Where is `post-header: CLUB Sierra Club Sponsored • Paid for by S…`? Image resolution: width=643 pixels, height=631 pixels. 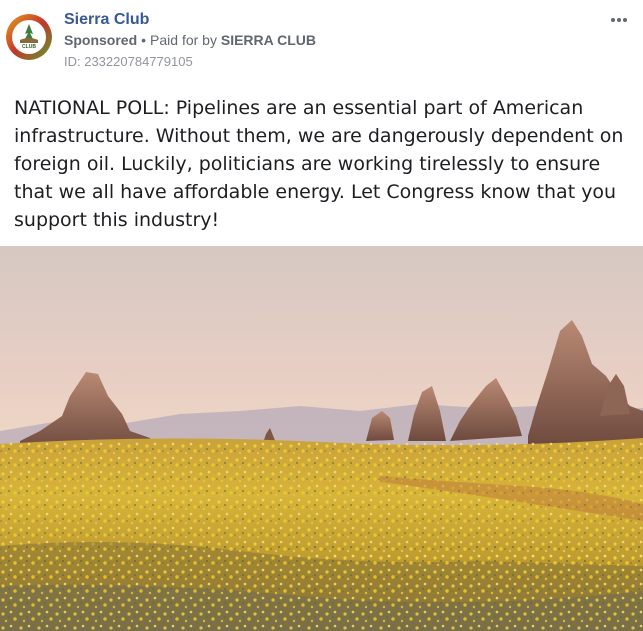 post-header: CLUB Sierra Club Sponsored • Paid for by S… is located at coordinates (321, 40).